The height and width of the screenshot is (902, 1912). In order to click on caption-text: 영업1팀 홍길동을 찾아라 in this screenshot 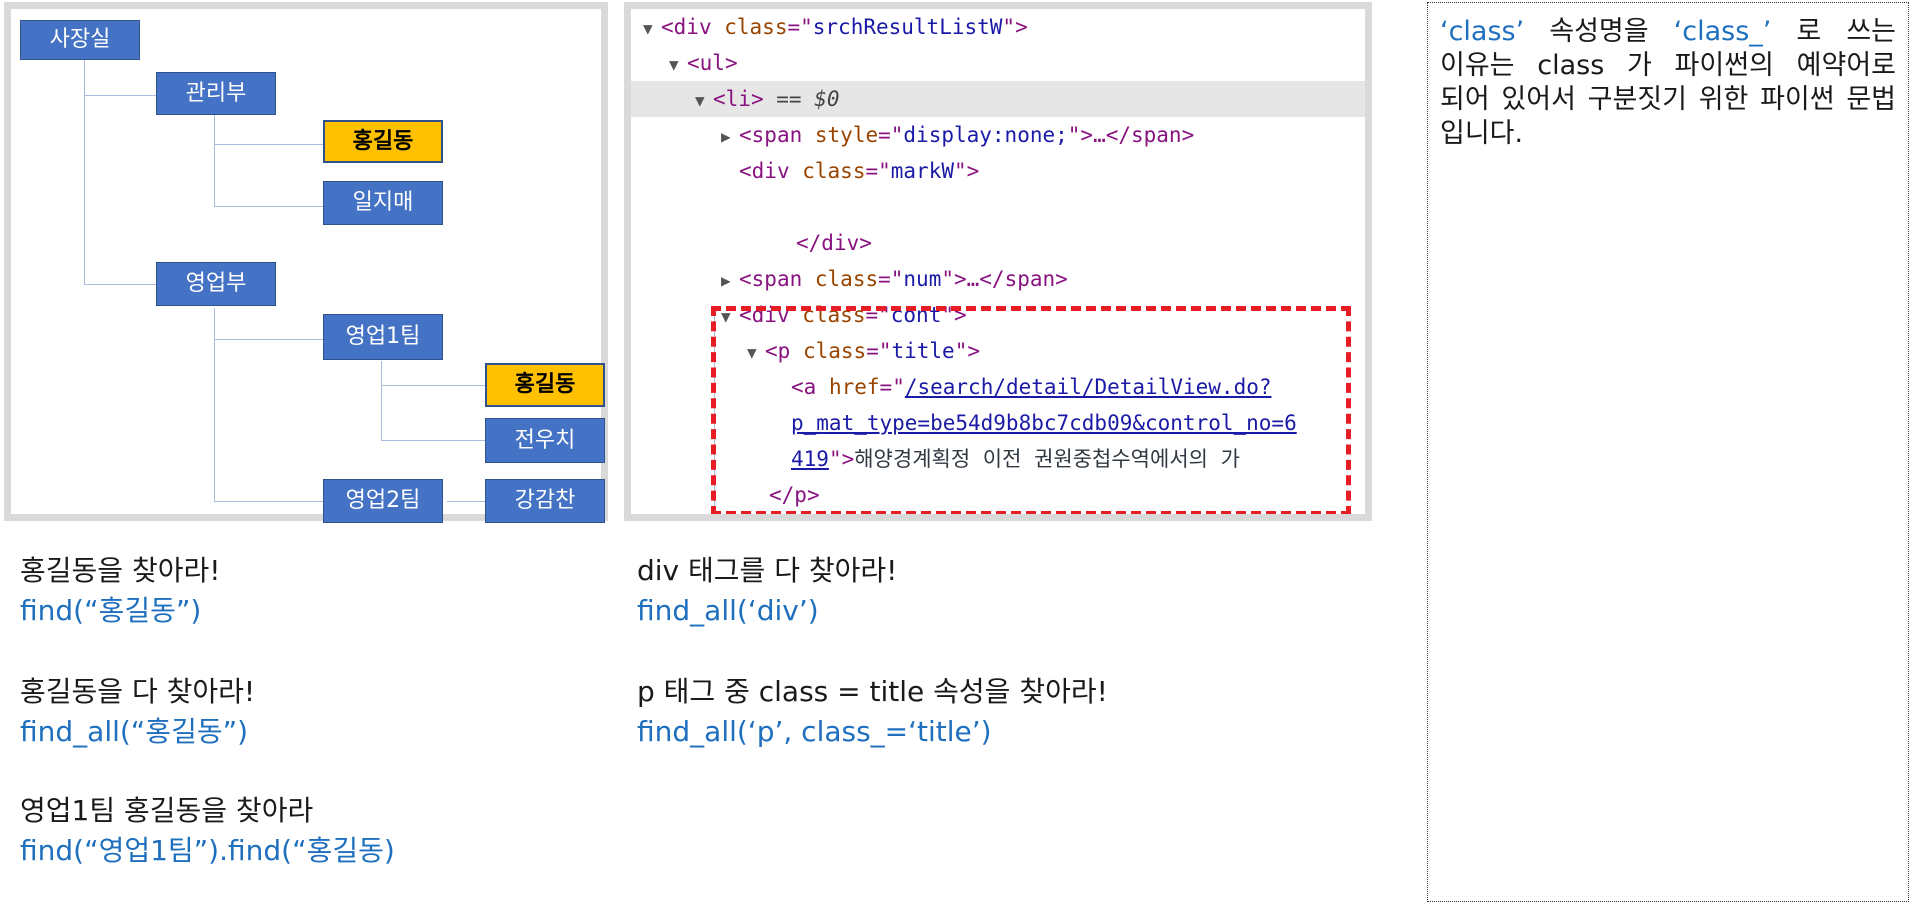, I will do `click(167, 810)`.